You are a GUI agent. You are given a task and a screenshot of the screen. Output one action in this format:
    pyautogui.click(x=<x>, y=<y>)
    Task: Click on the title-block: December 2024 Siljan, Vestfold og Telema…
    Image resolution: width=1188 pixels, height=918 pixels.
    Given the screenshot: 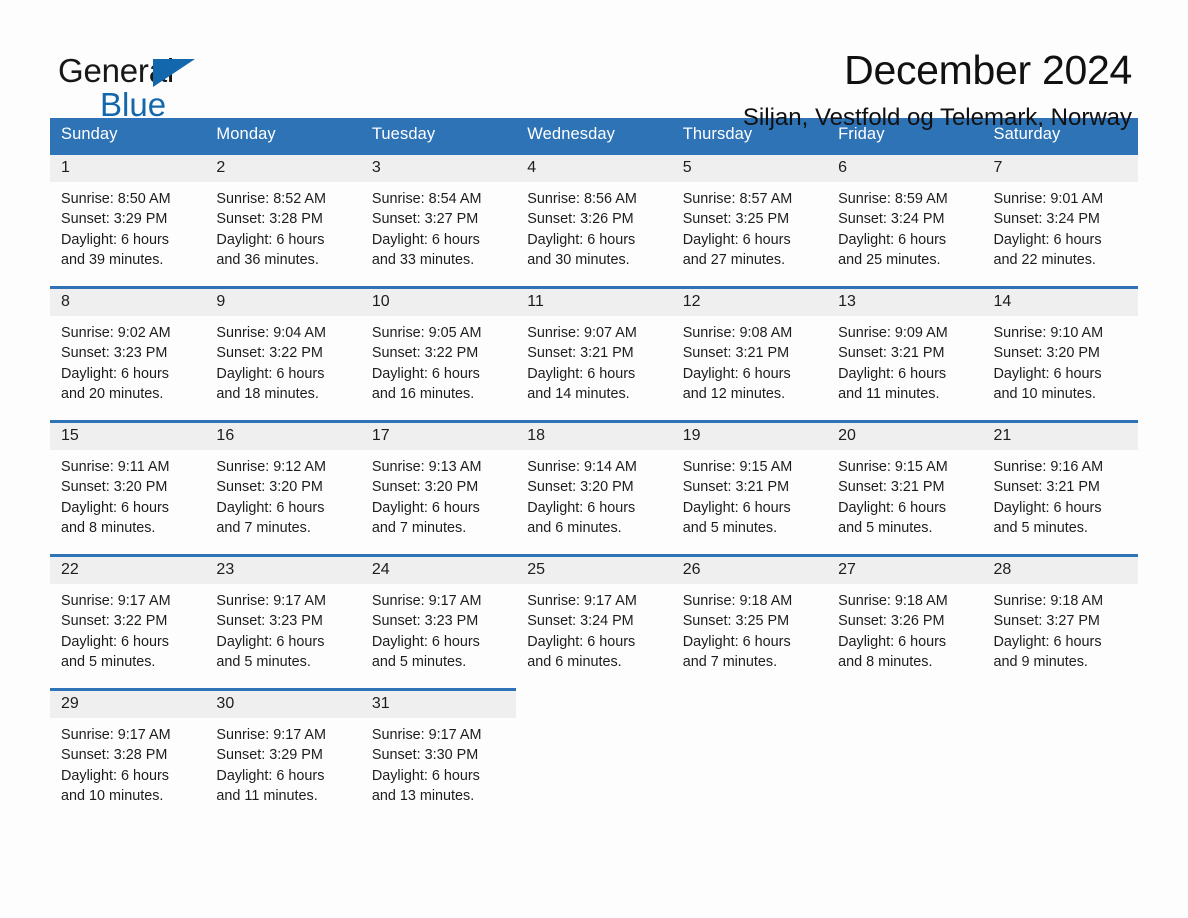 What is the action you would take?
    pyautogui.click(x=937, y=89)
    